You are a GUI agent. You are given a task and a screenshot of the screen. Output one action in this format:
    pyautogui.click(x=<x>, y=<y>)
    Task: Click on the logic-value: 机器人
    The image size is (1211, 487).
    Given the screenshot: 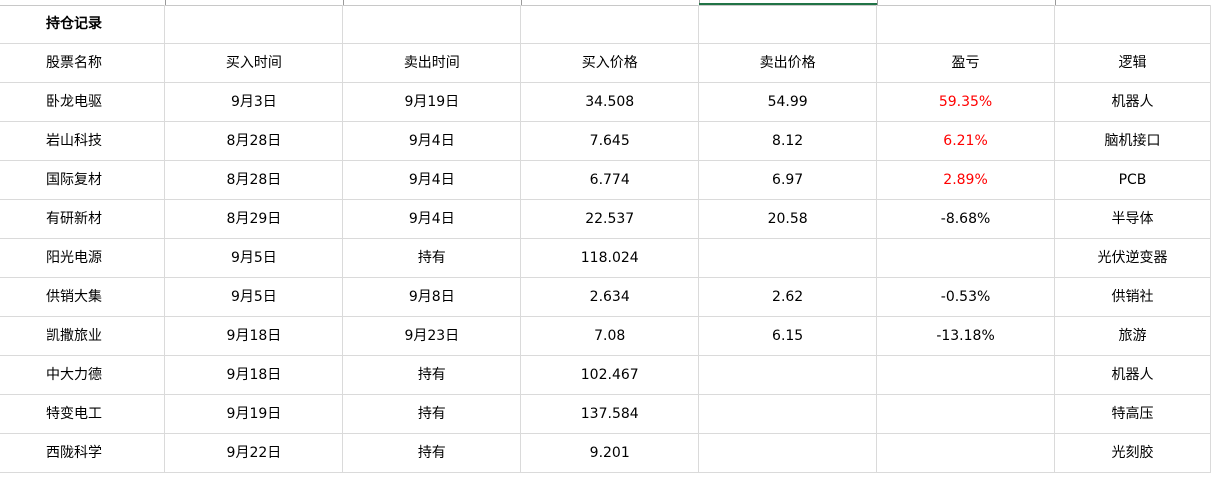 What is the action you would take?
    pyautogui.click(x=1132, y=102)
    